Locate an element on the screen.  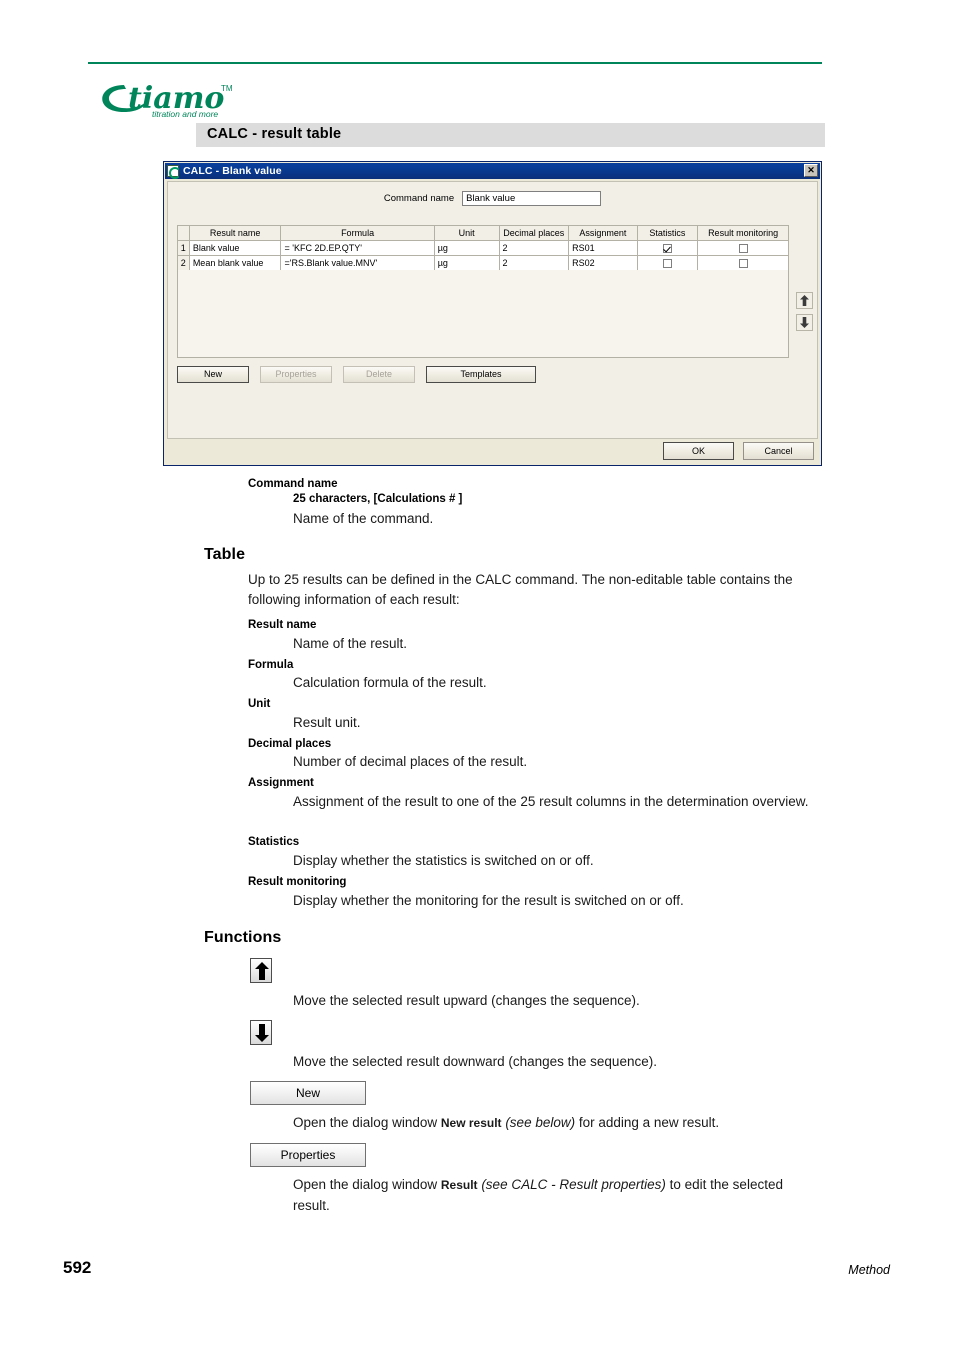
def-result-name: Name of the result. is located at coordinates (350, 643).